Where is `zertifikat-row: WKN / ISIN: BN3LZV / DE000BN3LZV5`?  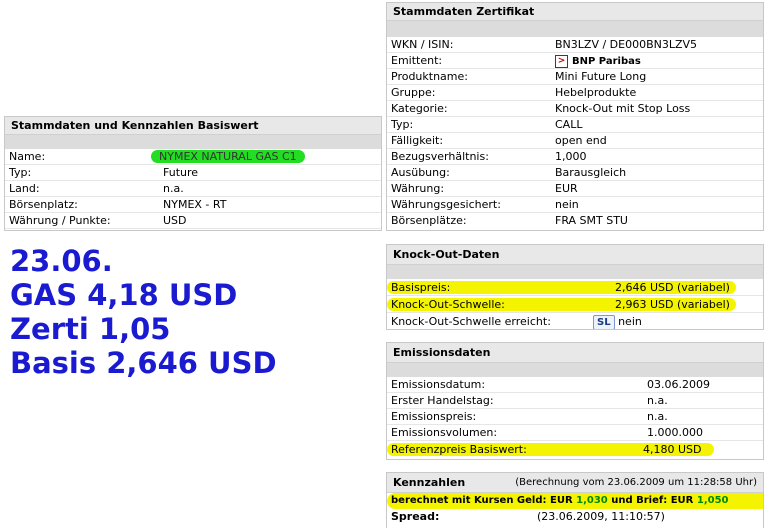
zertifikat-row: WKN / ISIN: BN3LZV / DE000BN3LZV5 is located at coordinates (575, 45).